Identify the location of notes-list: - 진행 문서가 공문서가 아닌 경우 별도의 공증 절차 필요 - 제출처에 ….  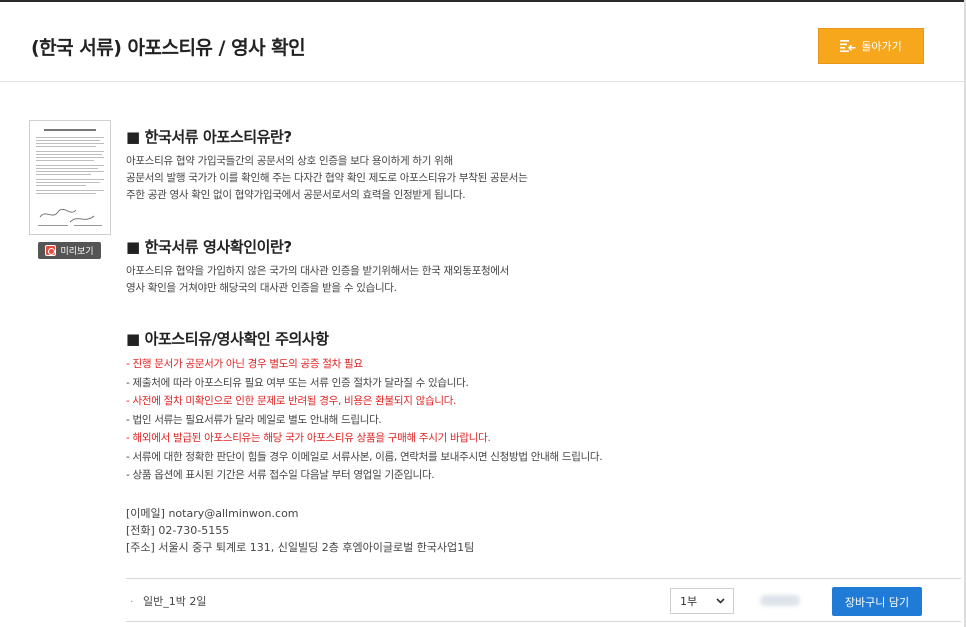
(364, 420).